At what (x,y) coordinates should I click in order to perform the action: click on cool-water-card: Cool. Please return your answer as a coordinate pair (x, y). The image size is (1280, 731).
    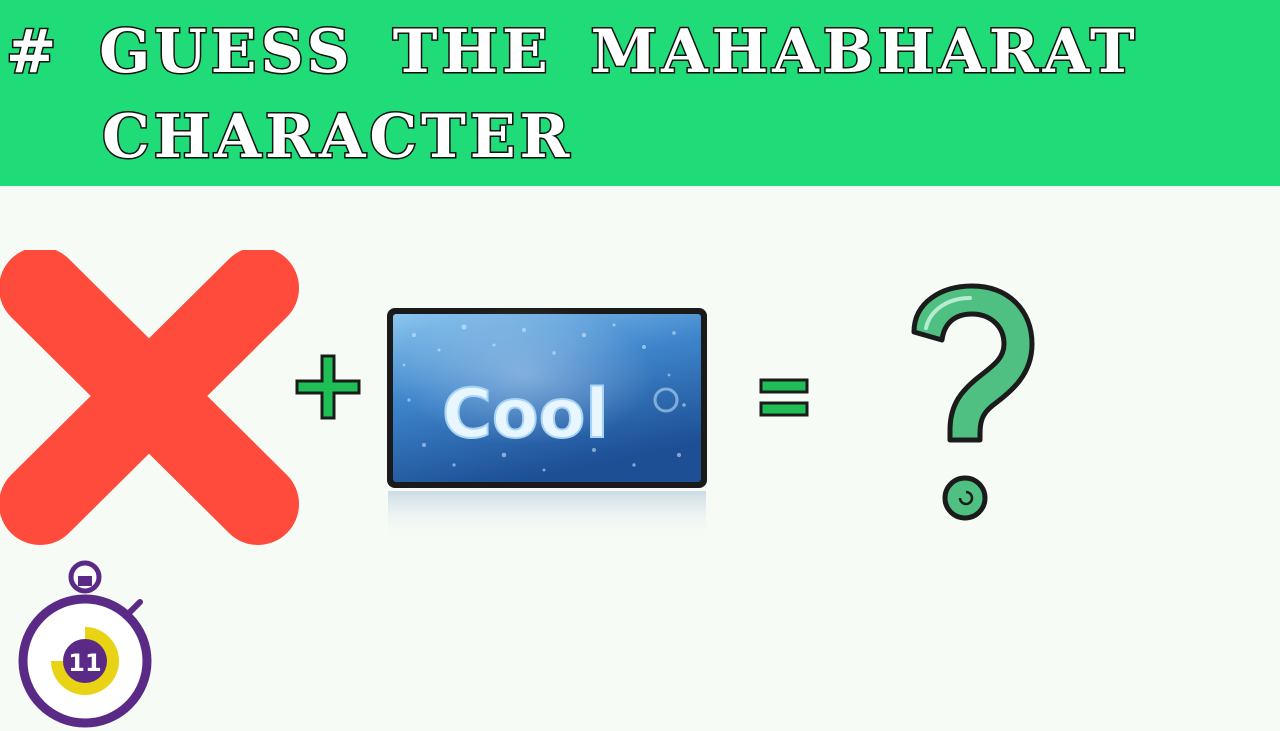
    Looking at the image, I should click on (547, 396).